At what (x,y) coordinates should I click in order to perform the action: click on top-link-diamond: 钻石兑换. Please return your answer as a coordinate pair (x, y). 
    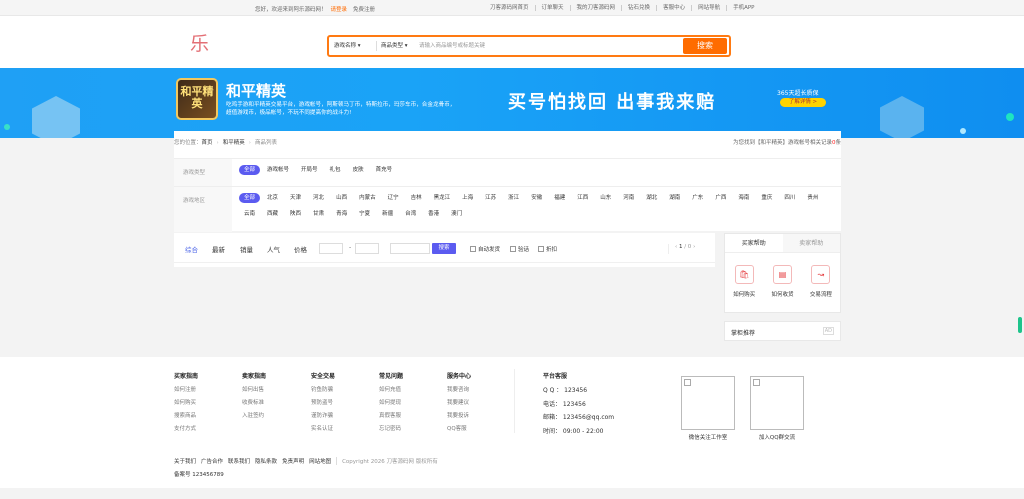
    Looking at the image, I should click on (640, 8).